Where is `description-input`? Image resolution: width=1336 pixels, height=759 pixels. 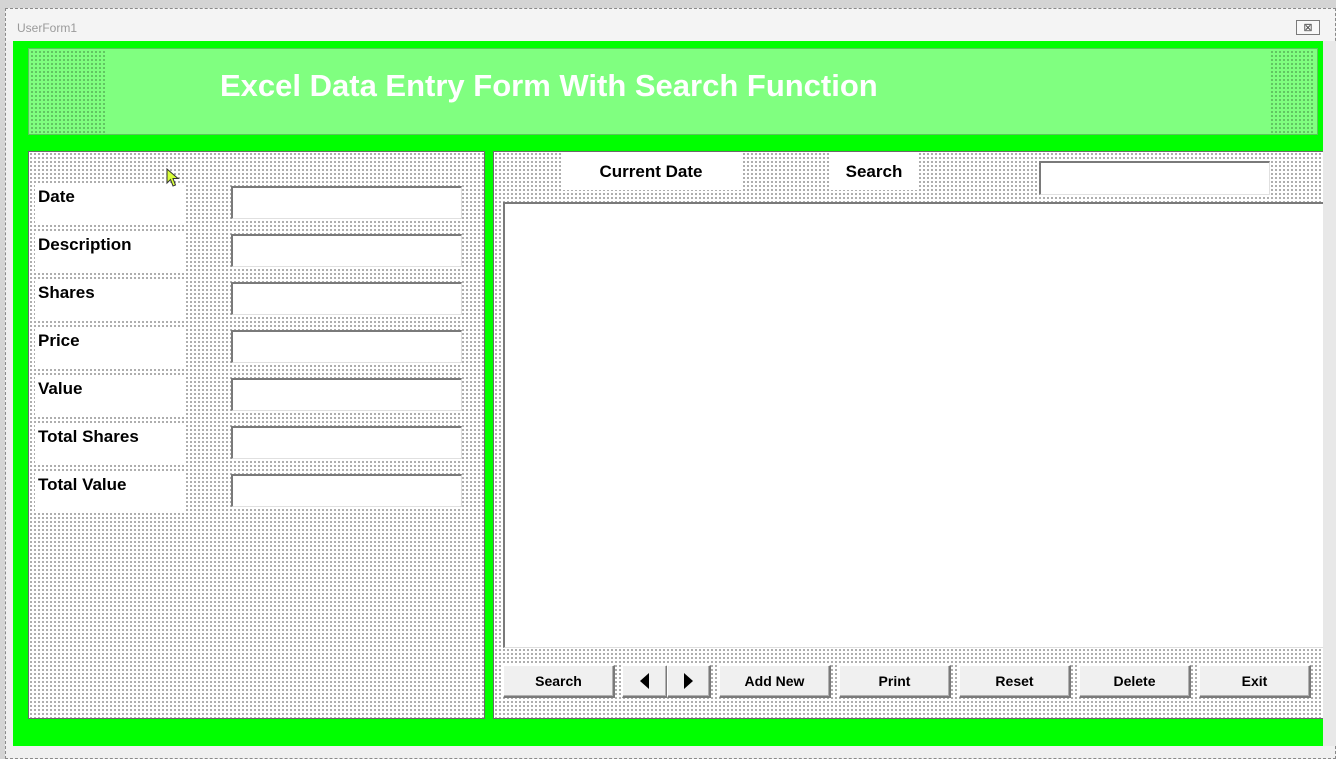 description-input is located at coordinates (346, 250).